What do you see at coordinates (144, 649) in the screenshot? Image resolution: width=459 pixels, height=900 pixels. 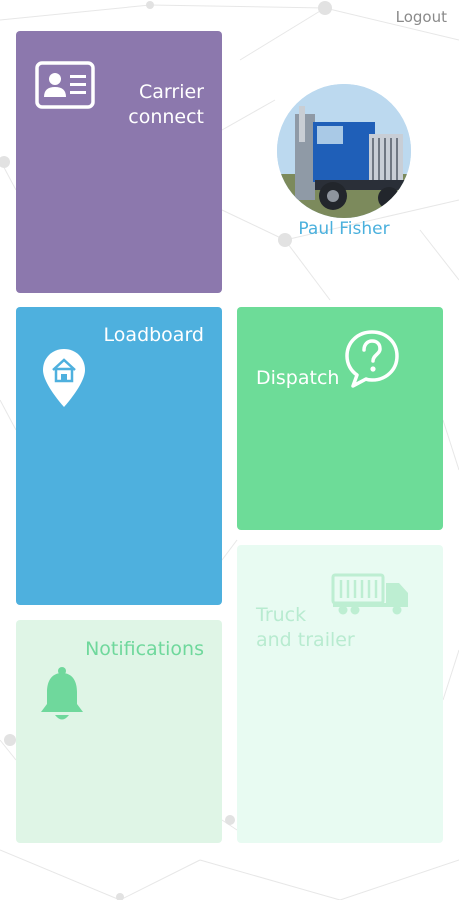 I see `notifications-label: Notifications` at bounding box center [144, 649].